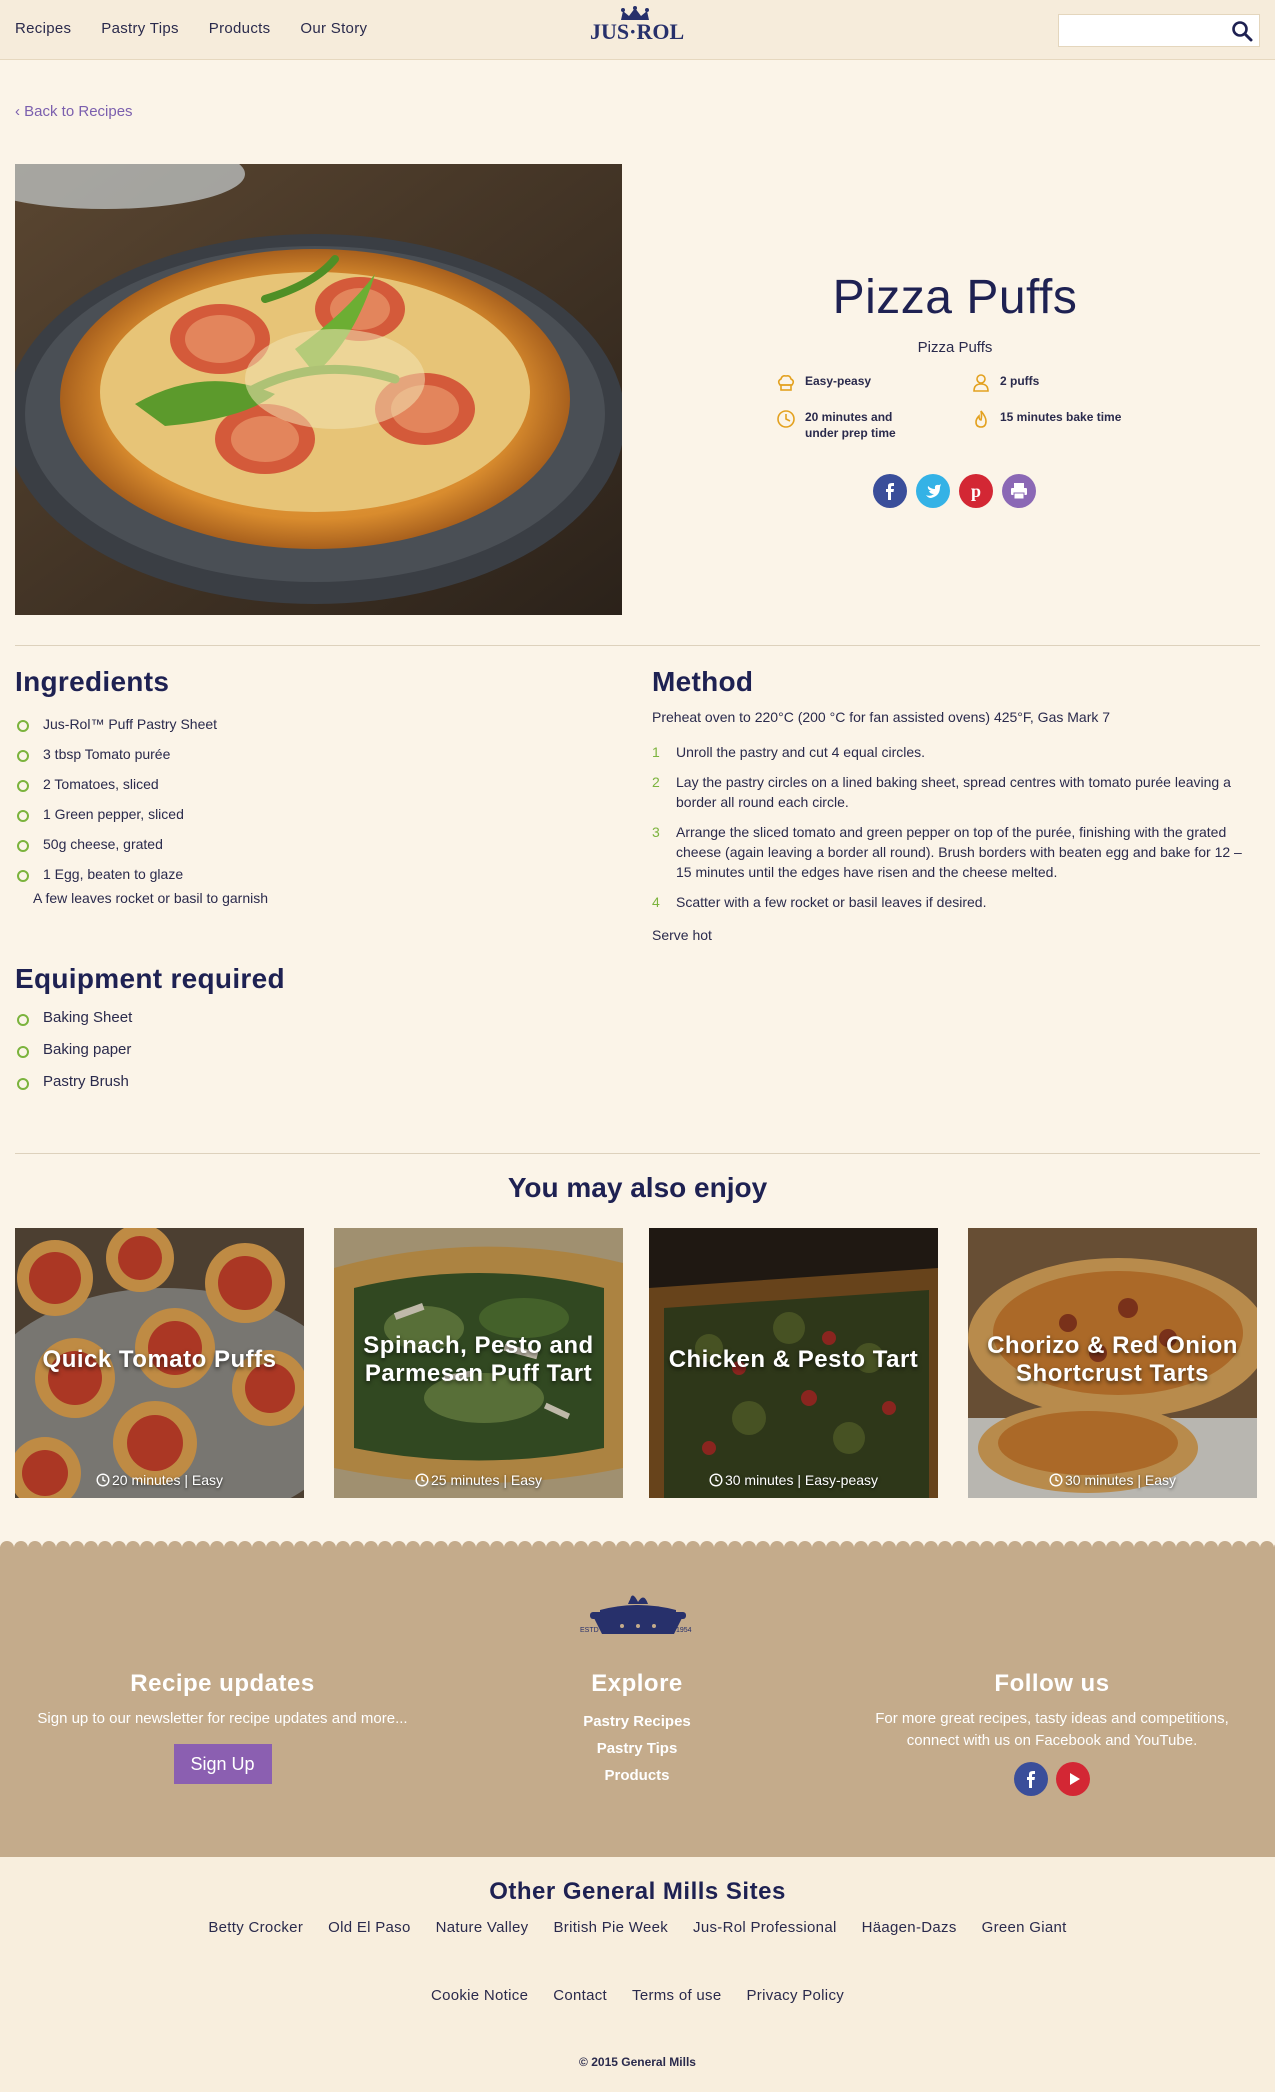  Describe the element at coordinates (909, 1927) in the screenshot. I see `gm-link-haagen-dazs: Häagen-Dazs` at that location.